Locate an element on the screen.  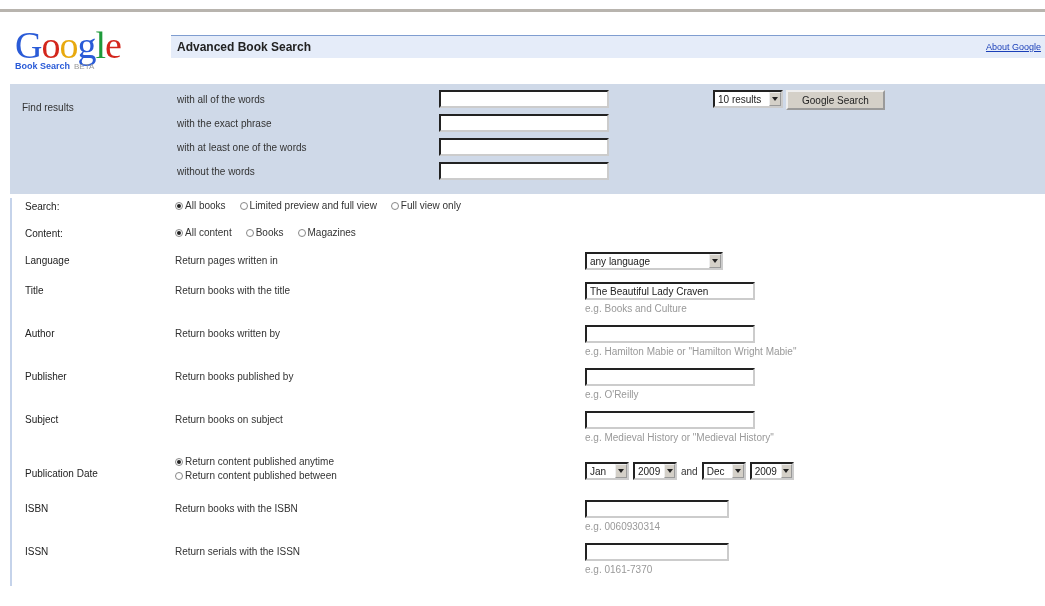
page-title: Advanced Book Search is located at coordinates (244, 46).